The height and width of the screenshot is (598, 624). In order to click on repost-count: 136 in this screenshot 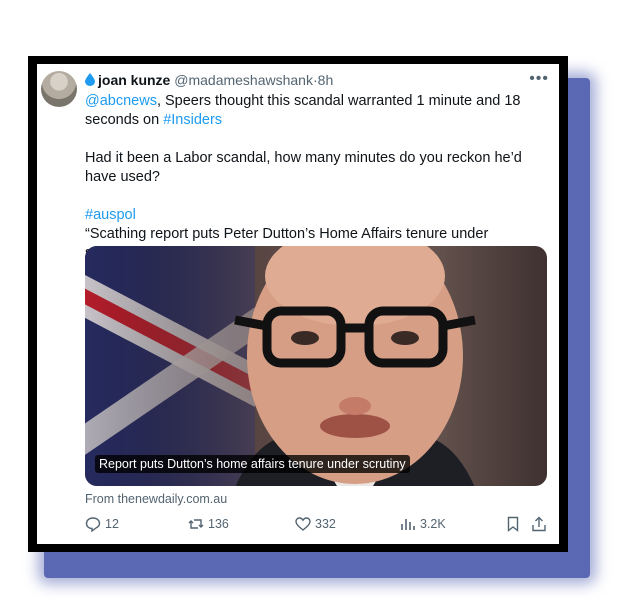, I will do `click(218, 524)`.